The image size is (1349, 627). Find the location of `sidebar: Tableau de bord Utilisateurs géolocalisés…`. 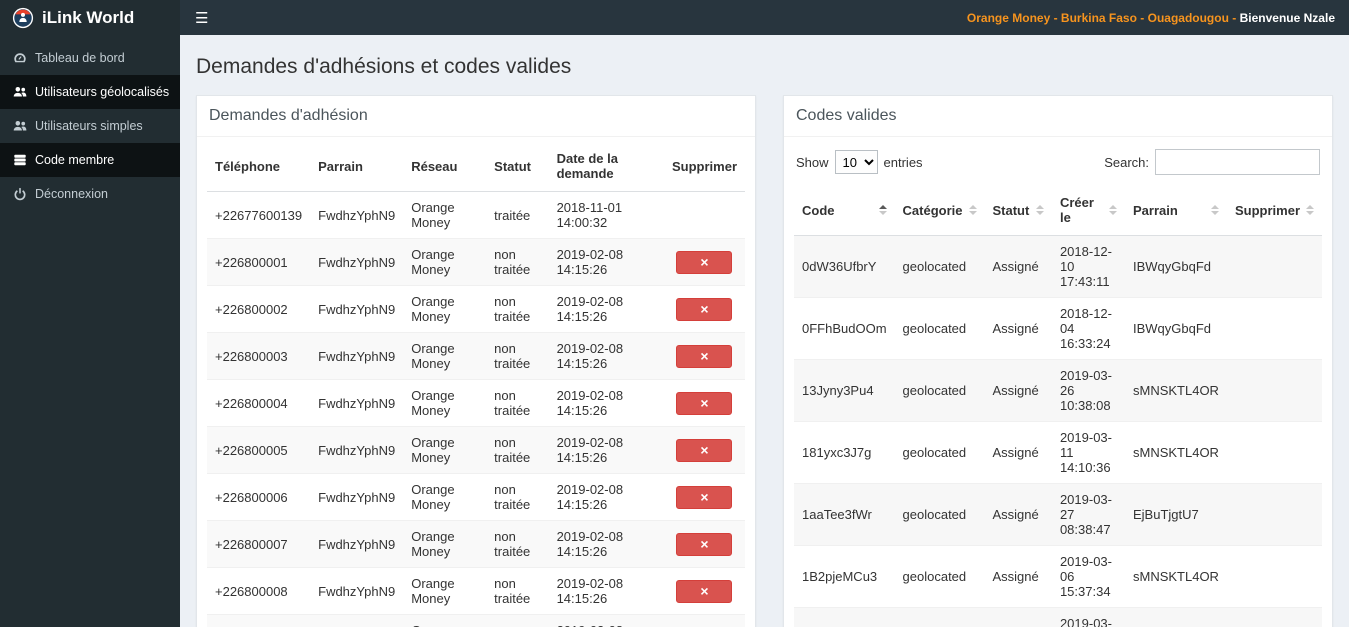

sidebar: Tableau de bord Utilisateurs géolocalisés… is located at coordinates (90, 331).